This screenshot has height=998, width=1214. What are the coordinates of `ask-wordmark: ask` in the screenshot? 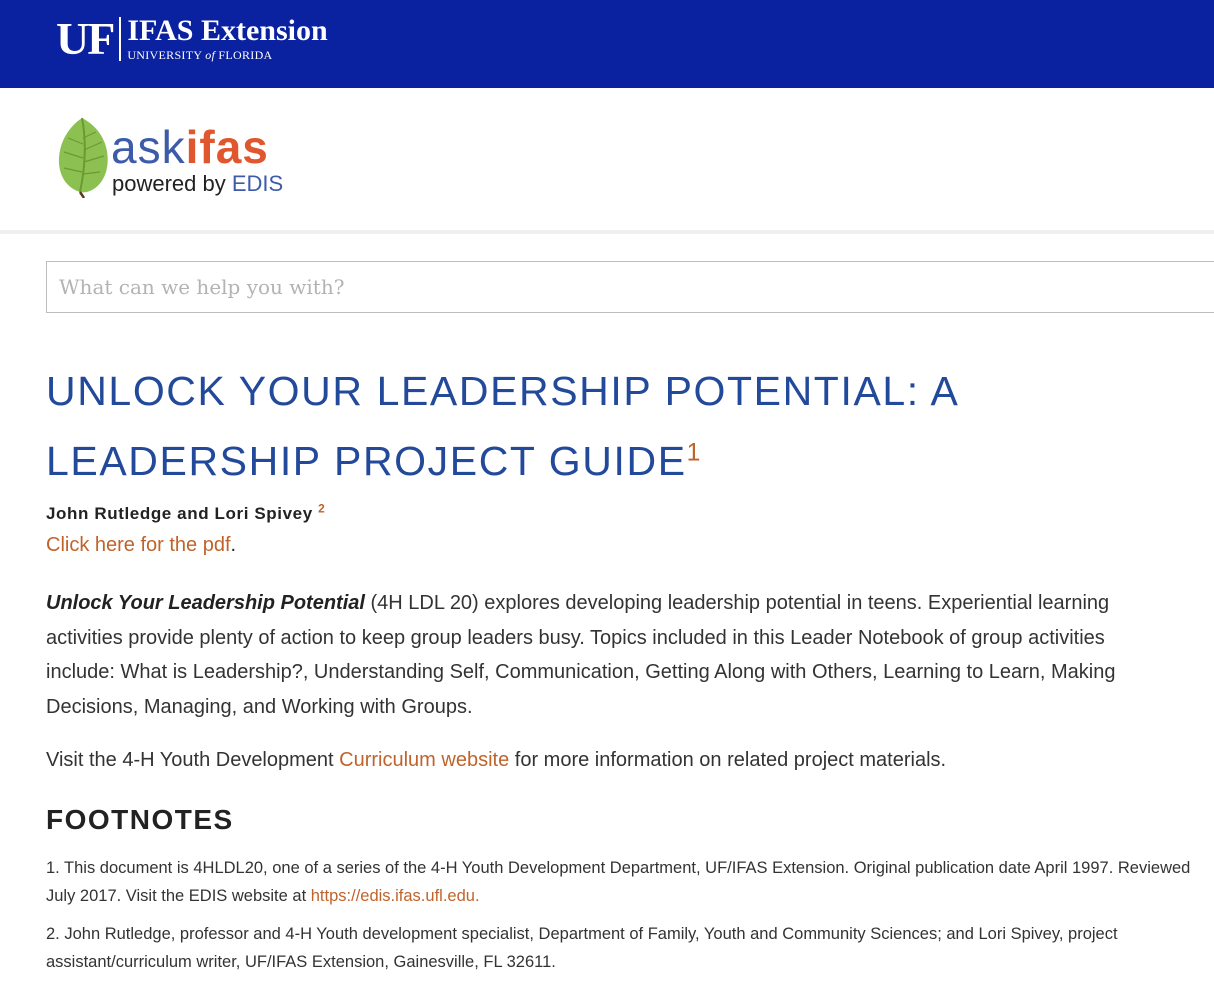 It's located at (148, 147).